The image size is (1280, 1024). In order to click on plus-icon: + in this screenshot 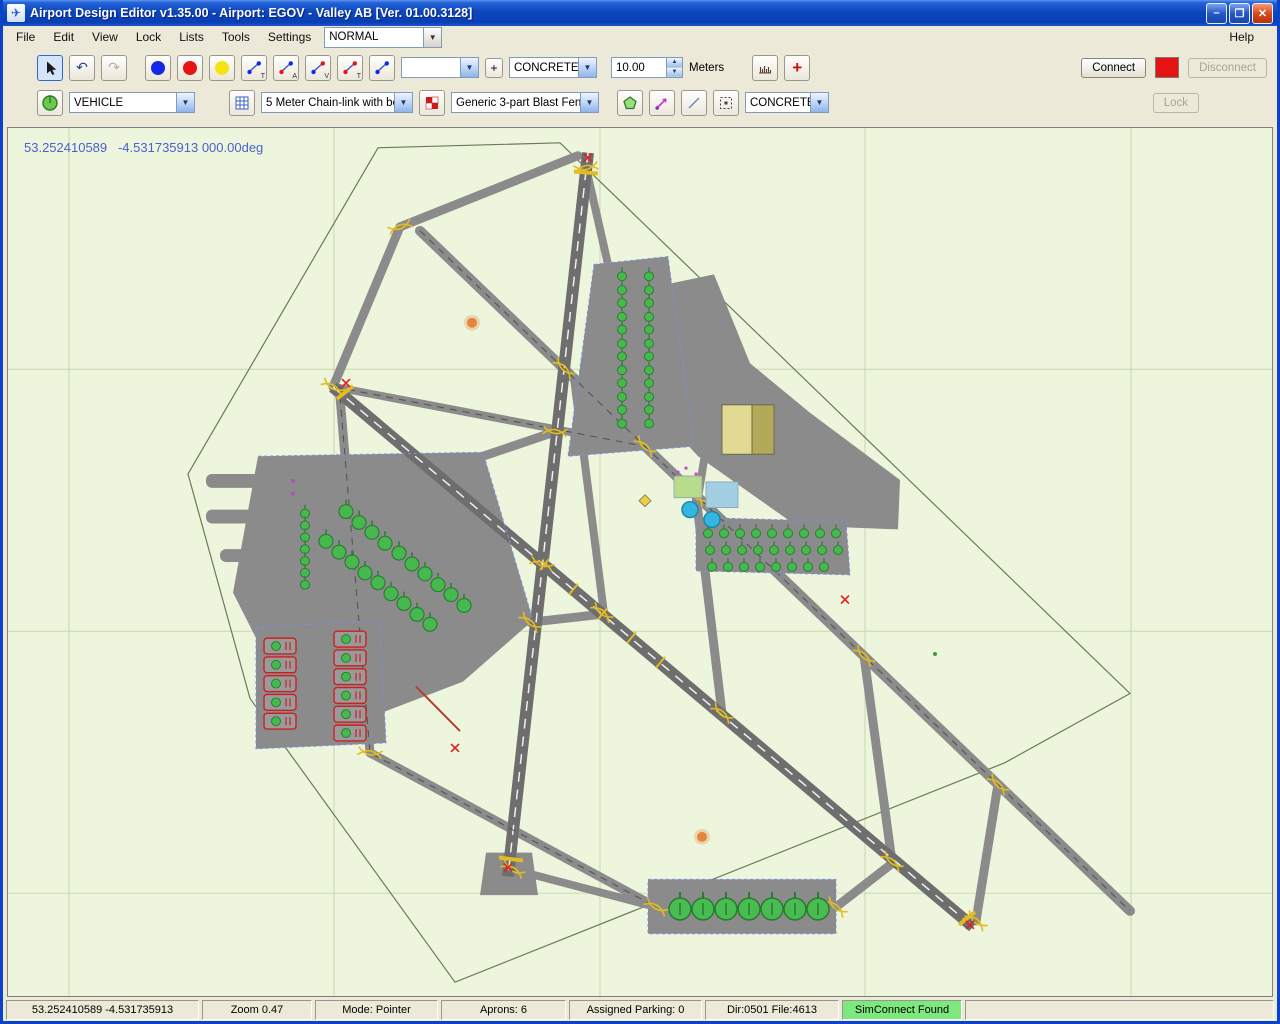, I will do `click(494, 67)`.